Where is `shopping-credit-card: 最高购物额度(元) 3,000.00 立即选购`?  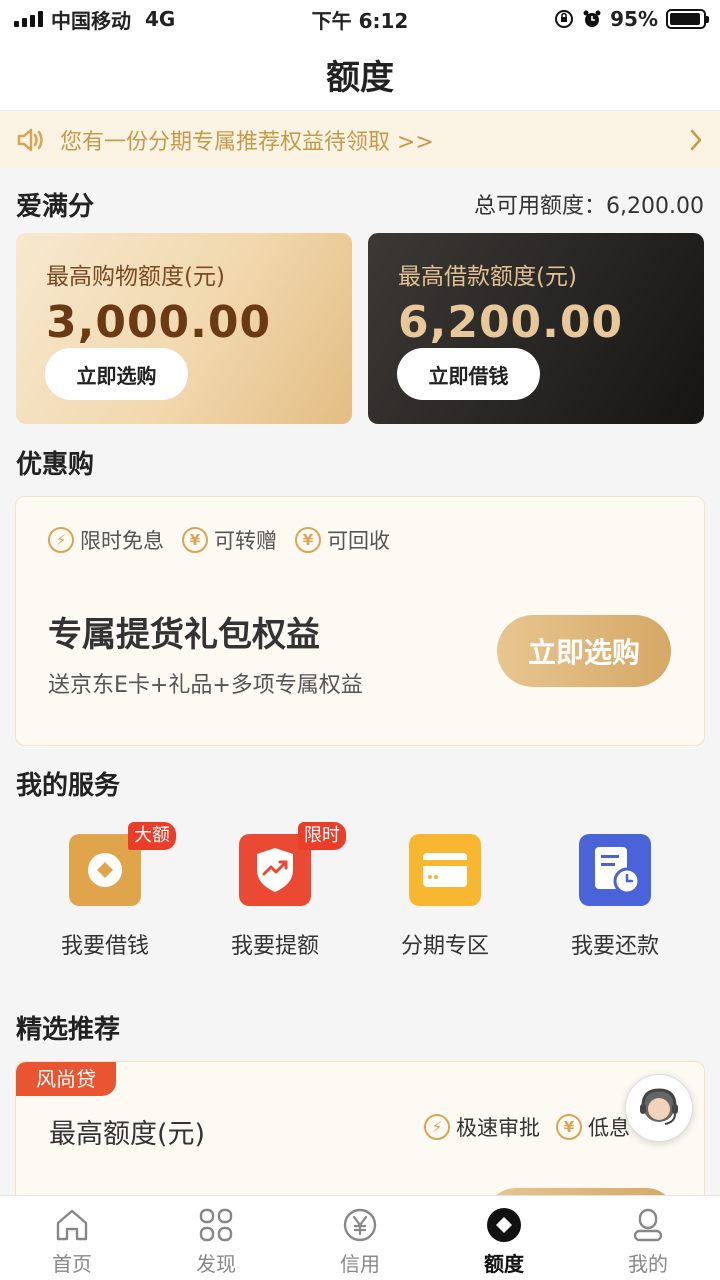 shopping-credit-card: 最高购物额度(元) 3,000.00 立即选购 is located at coordinates (184, 328).